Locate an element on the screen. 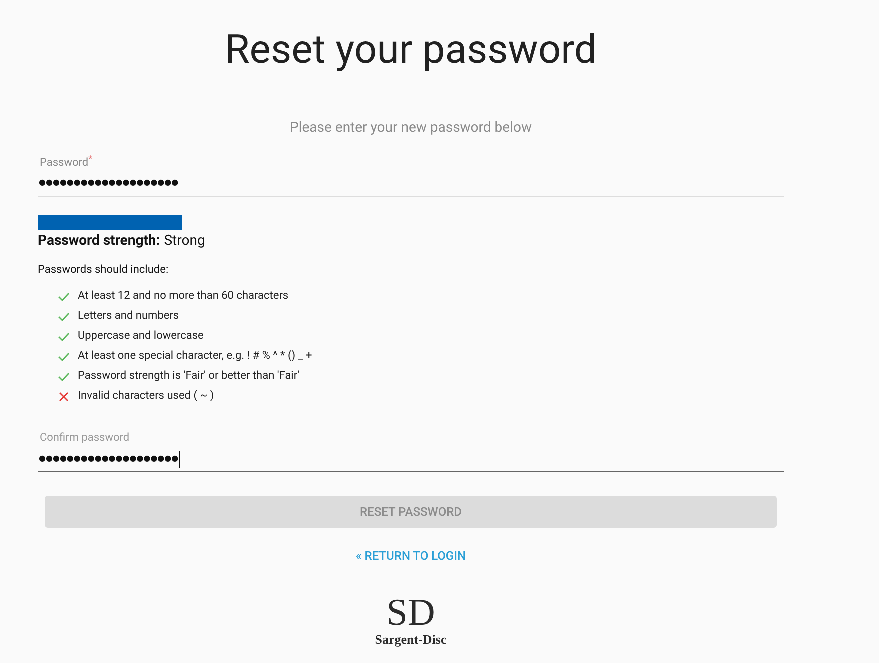 The width and height of the screenshot is (879, 663). text-cursor is located at coordinates (179, 459).